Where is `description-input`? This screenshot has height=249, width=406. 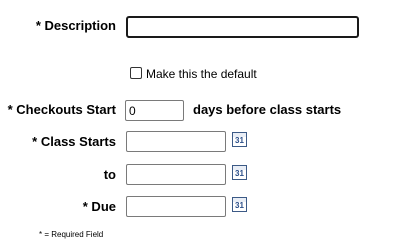
description-input is located at coordinates (242, 27).